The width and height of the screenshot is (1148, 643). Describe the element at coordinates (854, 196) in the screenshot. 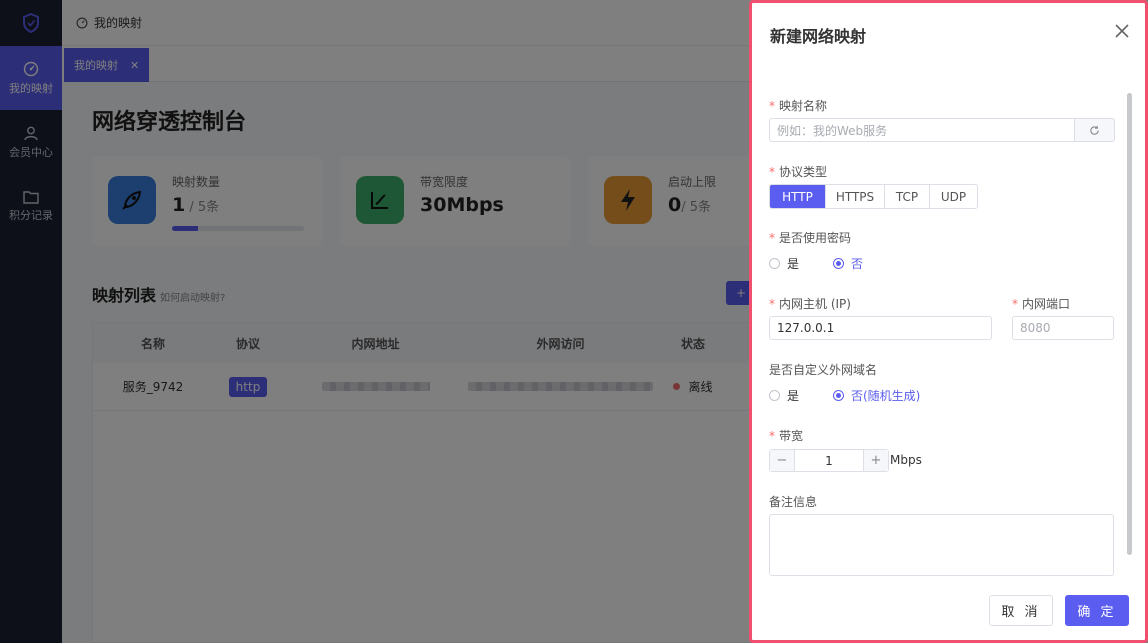

I see `protocol-option-https: HTTPS` at that location.